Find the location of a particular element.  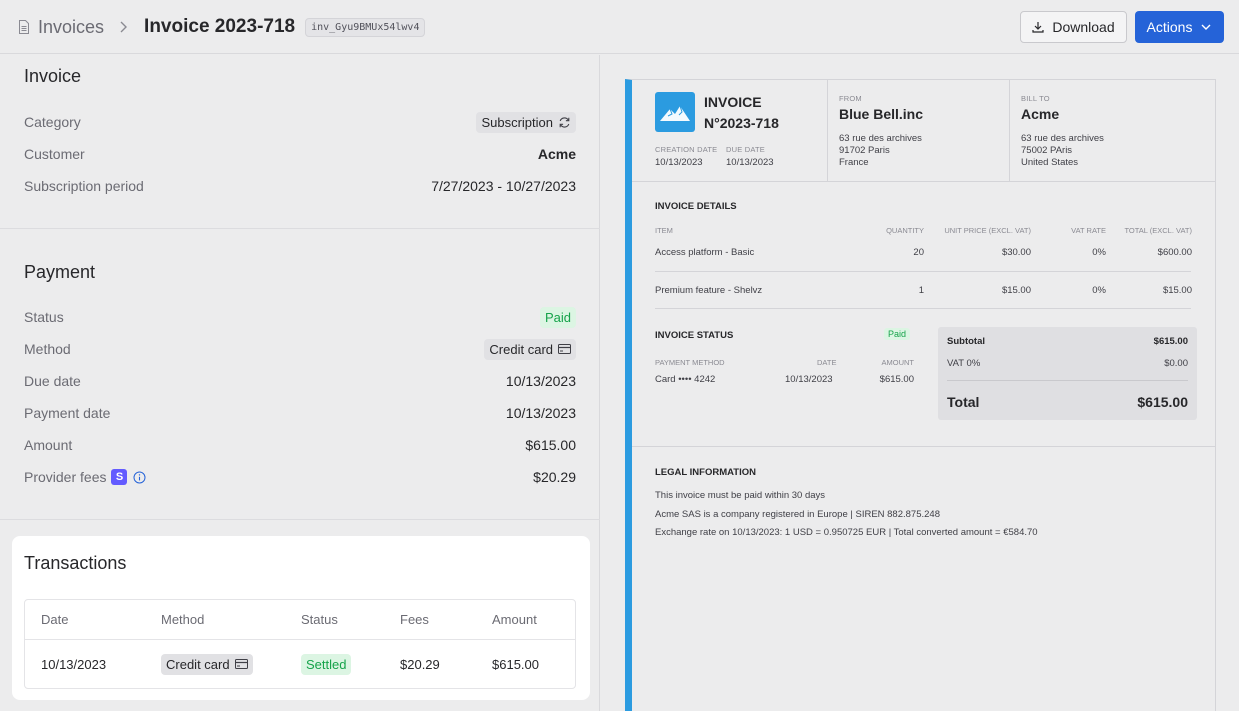

payment-date-label: Payment date is located at coordinates (67, 413).